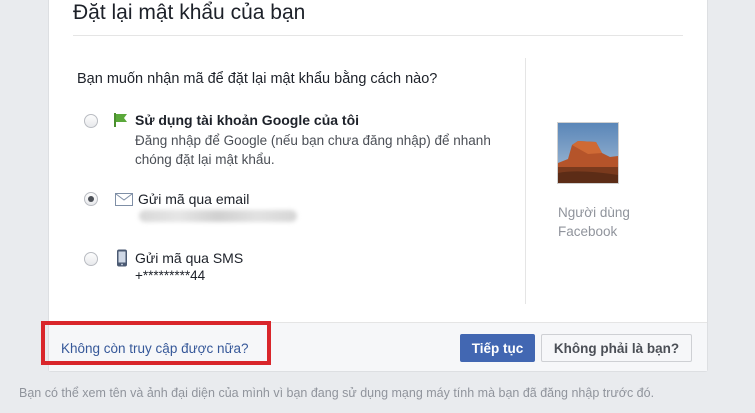 The height and width of the screenshot is (413, 755). Describe the element at coordinates (170, 275) in the screenshot. I see `masked-phone-number: +*********44` at that location.